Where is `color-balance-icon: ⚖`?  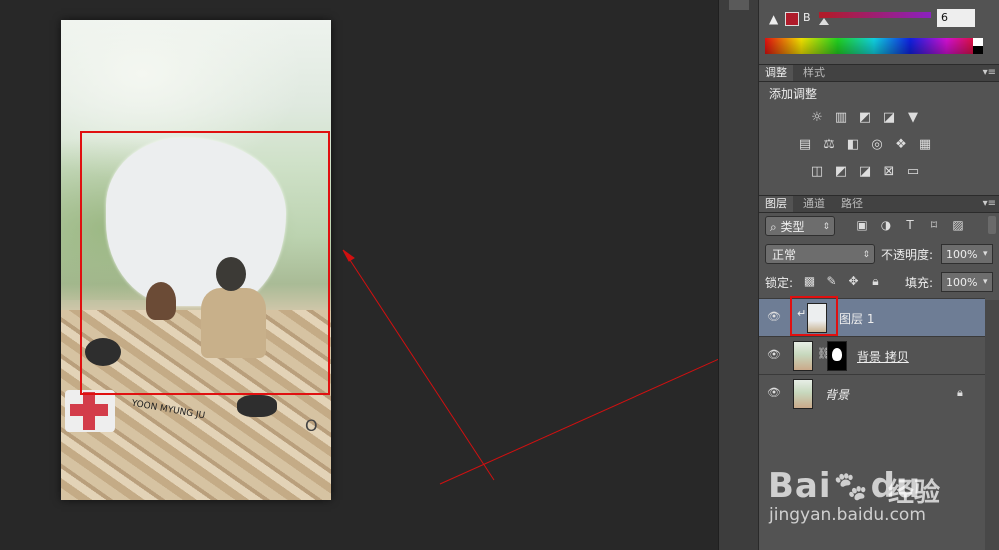 color-balance-icon: ⚖ is located at coordinates (829, 145).